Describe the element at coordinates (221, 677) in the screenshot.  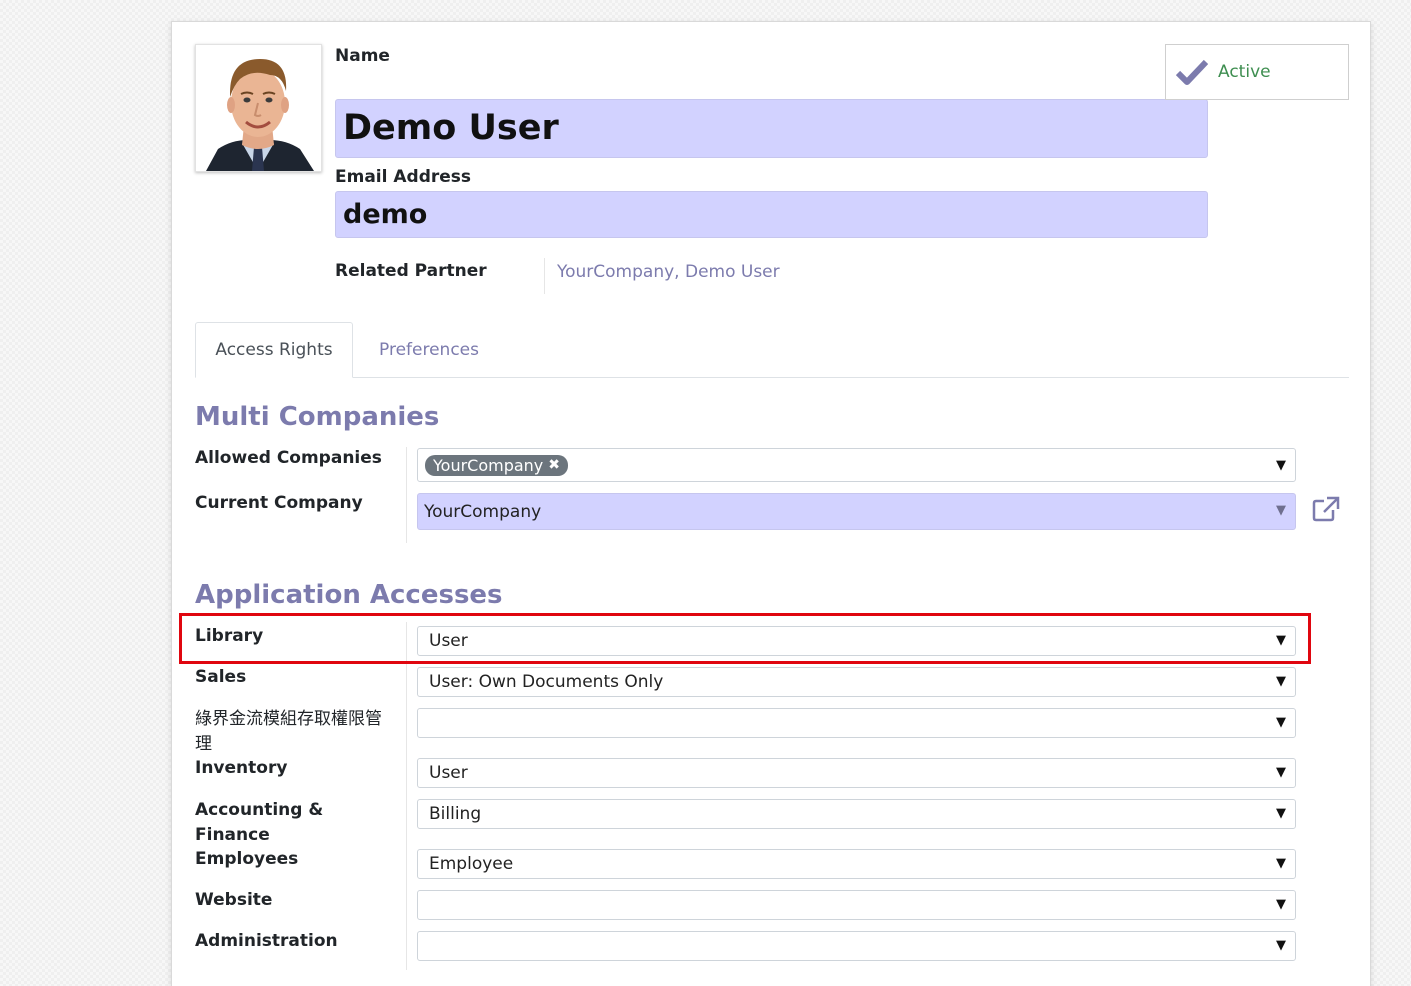
I see `access-label-sales: Sales` at that location.